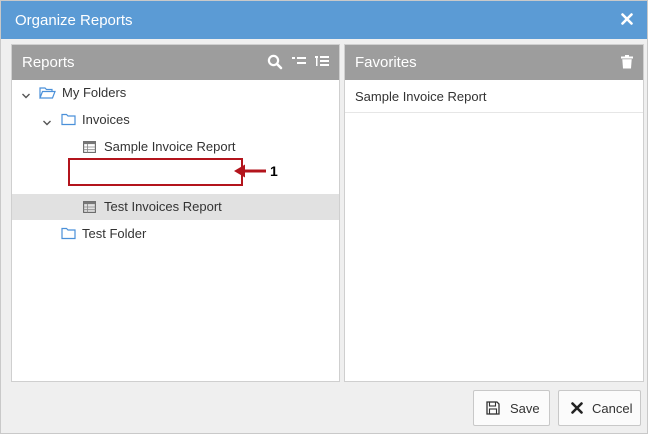 The image size is (650, 436). Describe the element at coordinates (250, 173) in the screenshot. I see `annotation-arrow-icon` at that location.